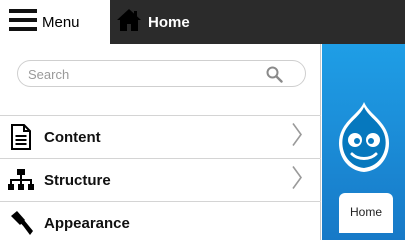 The image size is (405, 240). I want to click on menu-item-structure: Structure, so click(160, 179).